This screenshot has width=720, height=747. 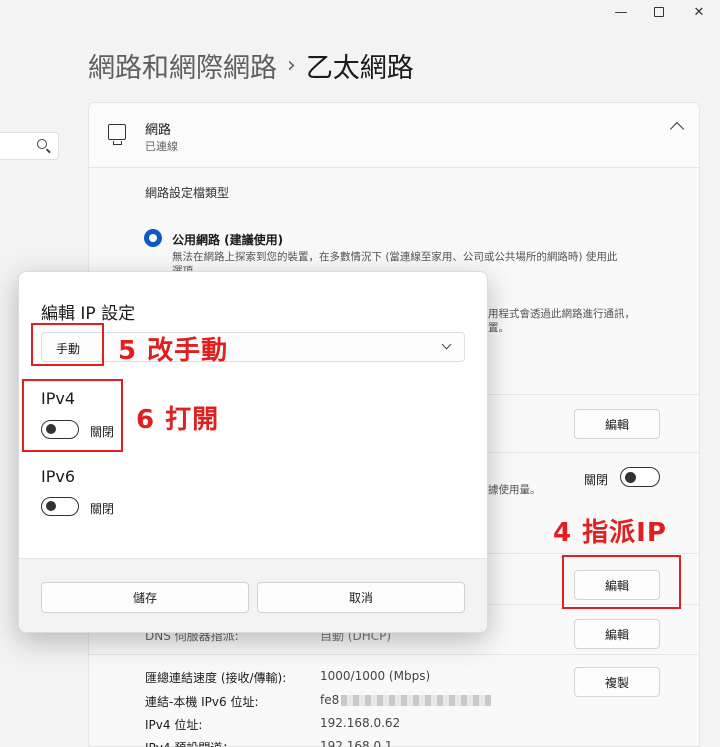 What do you see at coordinates (659, 12) in the screenshot?
I see `maximize-icon` at bounding box center [659, 12].